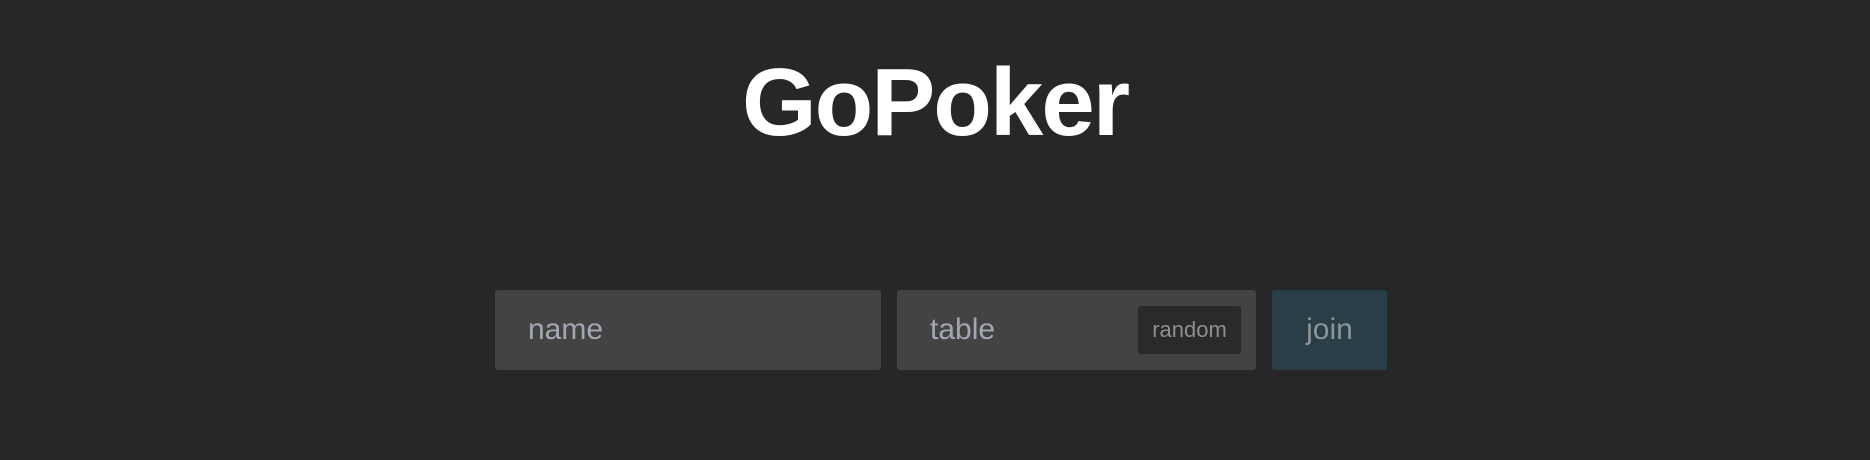 This screenshot has width=1870, height=460. Describe the element at coordinates (1329, 330) in the screenshot. I see `join-button: join` at that location.